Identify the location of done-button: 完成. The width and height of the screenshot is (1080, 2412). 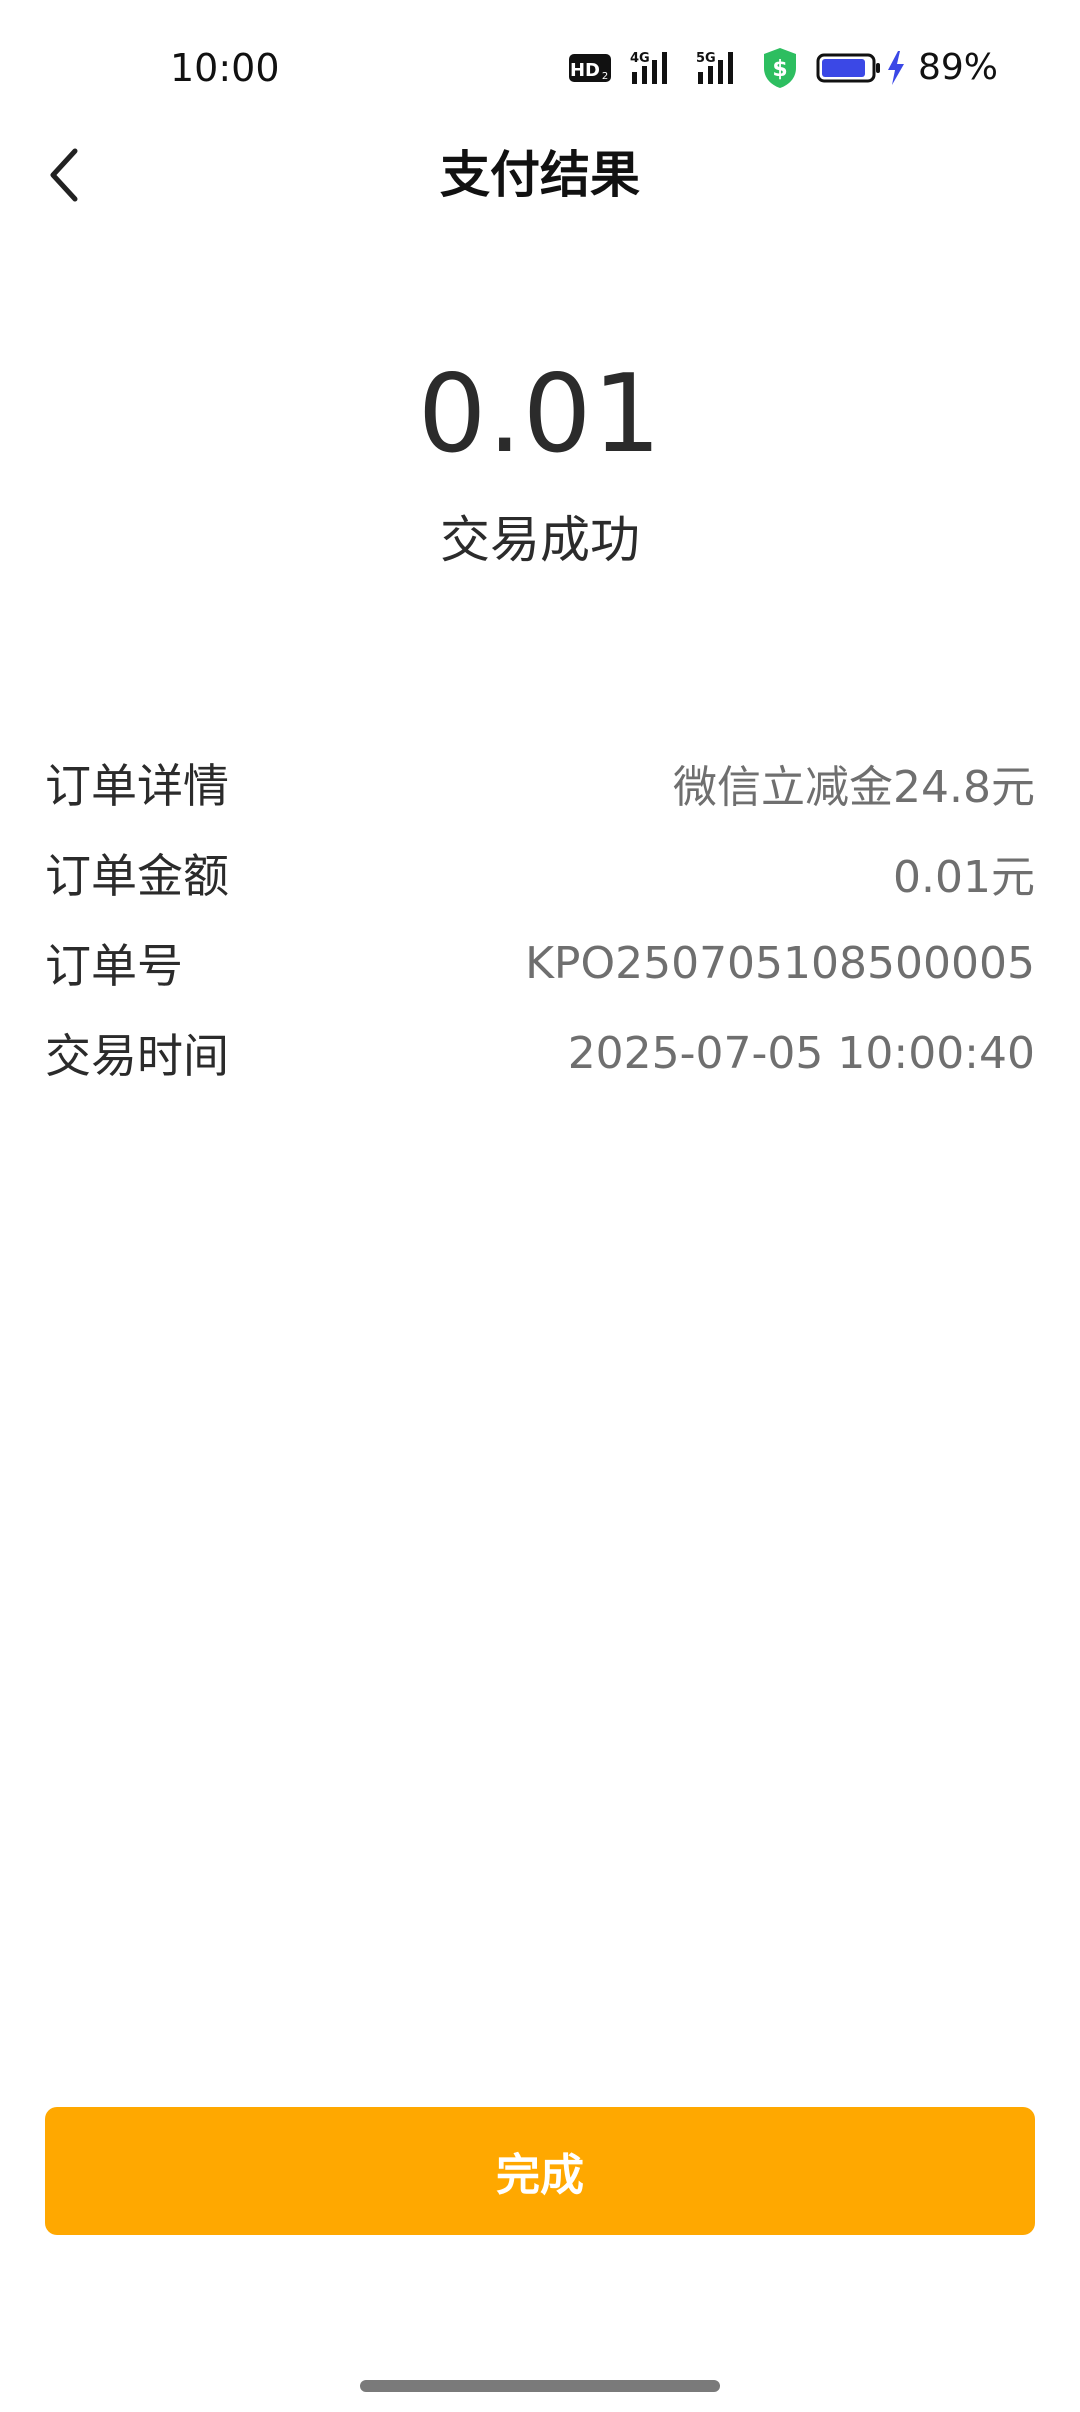
(540, 2171).